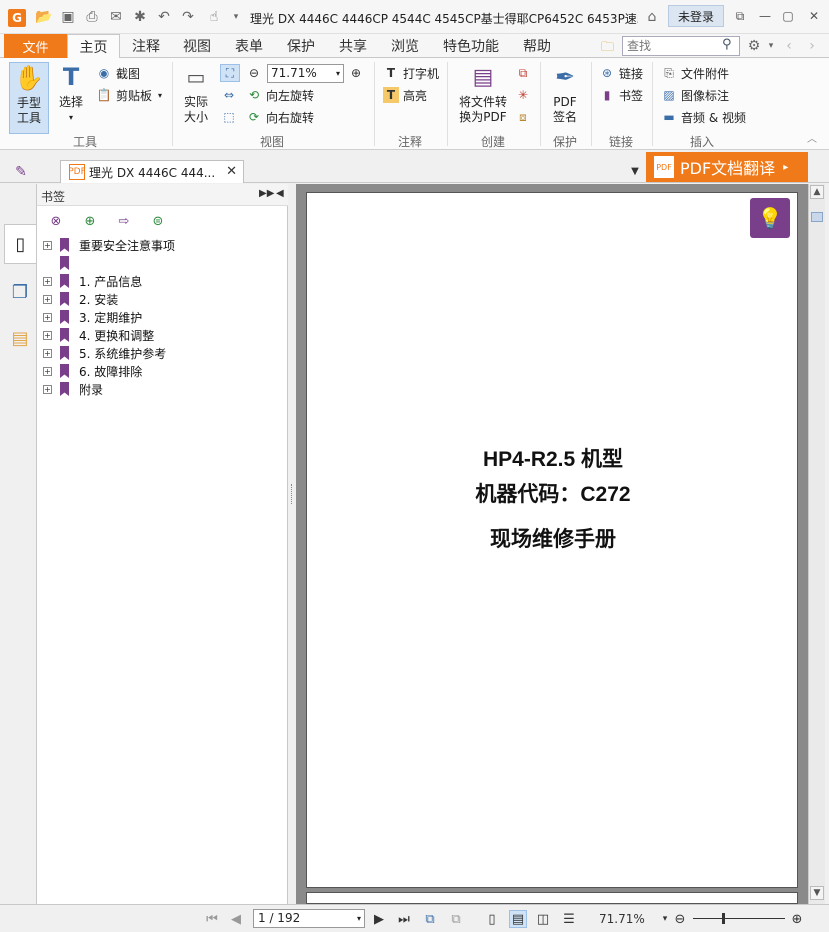 This screenshot has height=932, width=829. I want to click on create-from-file-button: ⧉, so click(525, 73).